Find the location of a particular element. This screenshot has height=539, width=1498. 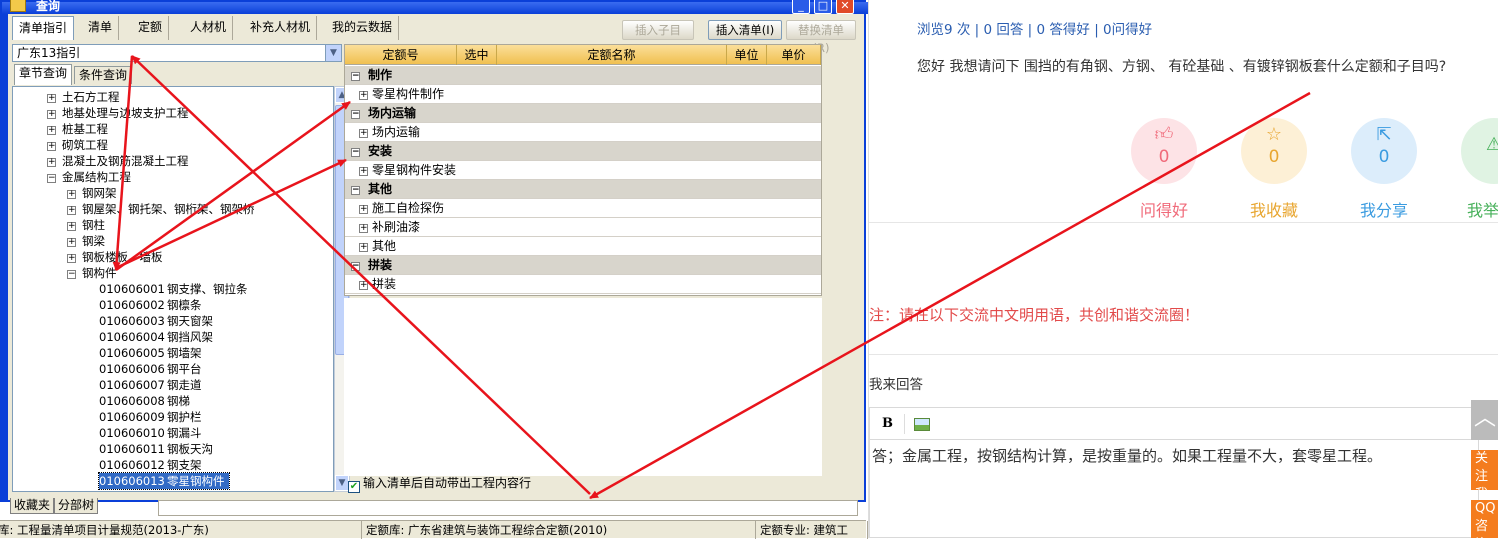

chevron-down-icon: ▼ is located at coordinates (333, 53).